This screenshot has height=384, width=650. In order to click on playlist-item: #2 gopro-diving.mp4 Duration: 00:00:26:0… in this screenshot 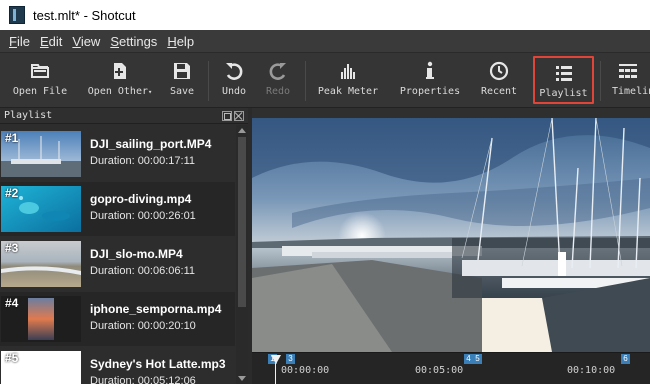, I will do `click(117, 209)`.